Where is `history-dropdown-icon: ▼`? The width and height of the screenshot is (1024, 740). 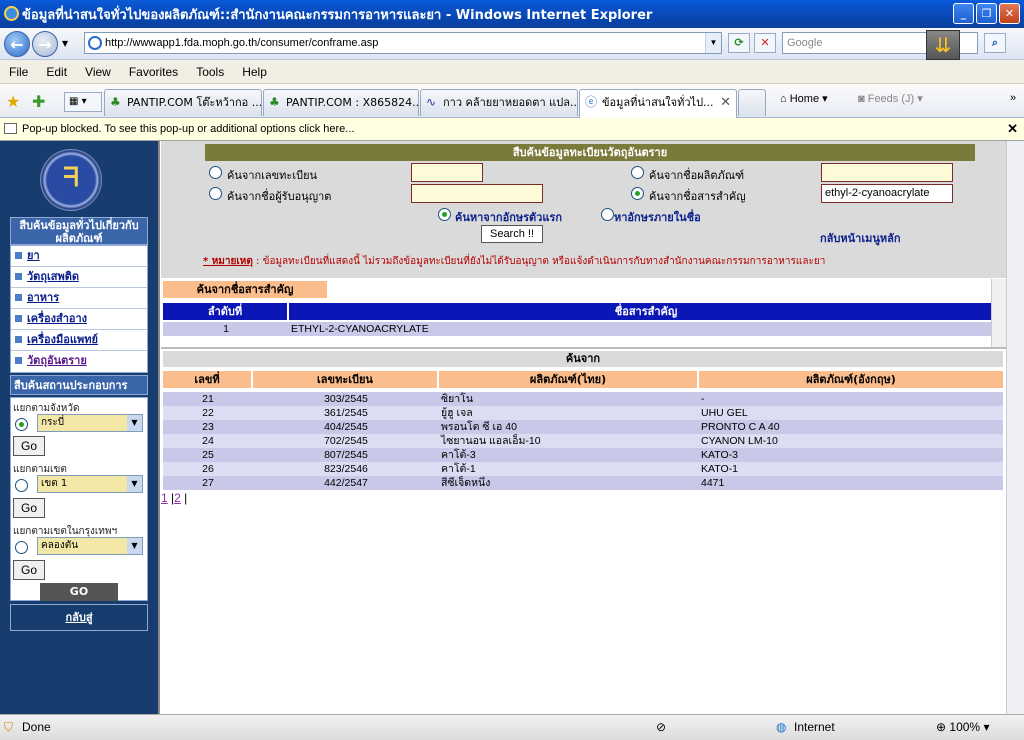
history-dropdown-icon: ▼ is located at coordinates (65, 43).